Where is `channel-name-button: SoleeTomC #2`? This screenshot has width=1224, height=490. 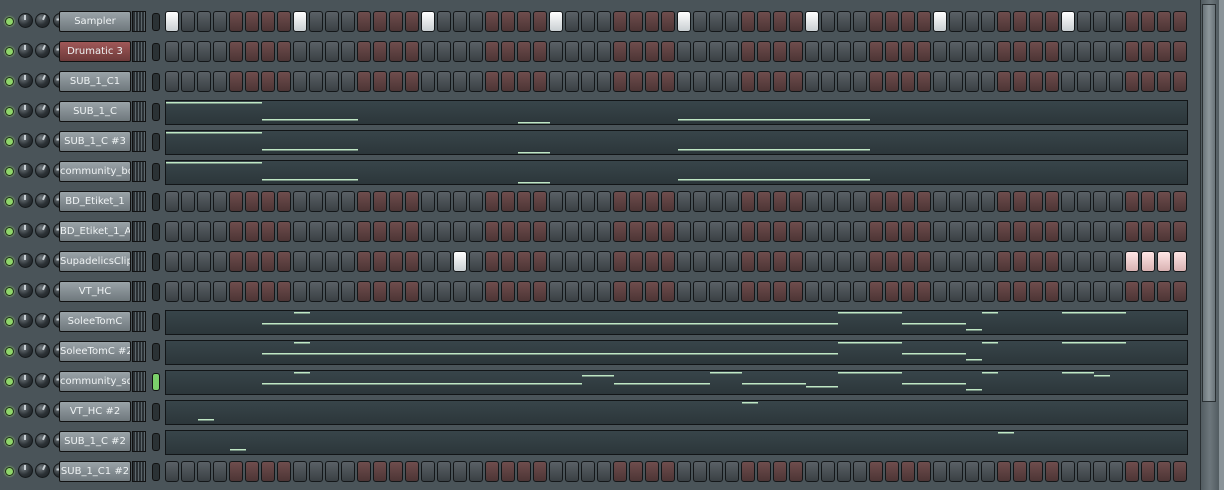
channel-name-button: SoleeTomC #2 is located at coordinates (95, 351).